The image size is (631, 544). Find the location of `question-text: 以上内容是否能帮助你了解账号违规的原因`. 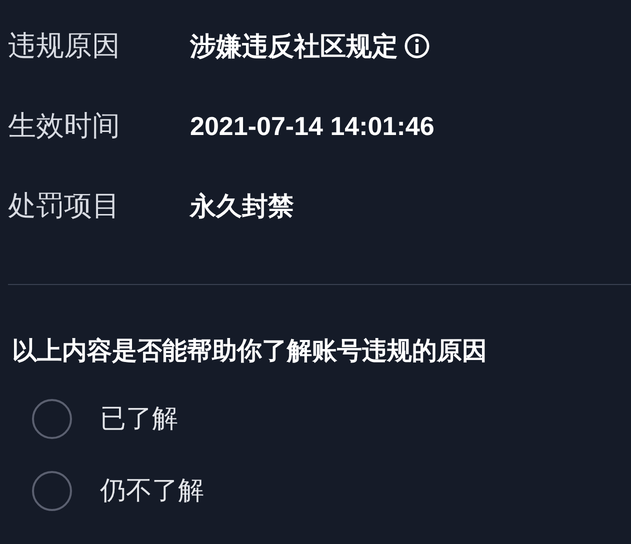

question-text: 以上内容是否能帮助你了解账号违规的原因 is located at coordinates (250, 351).